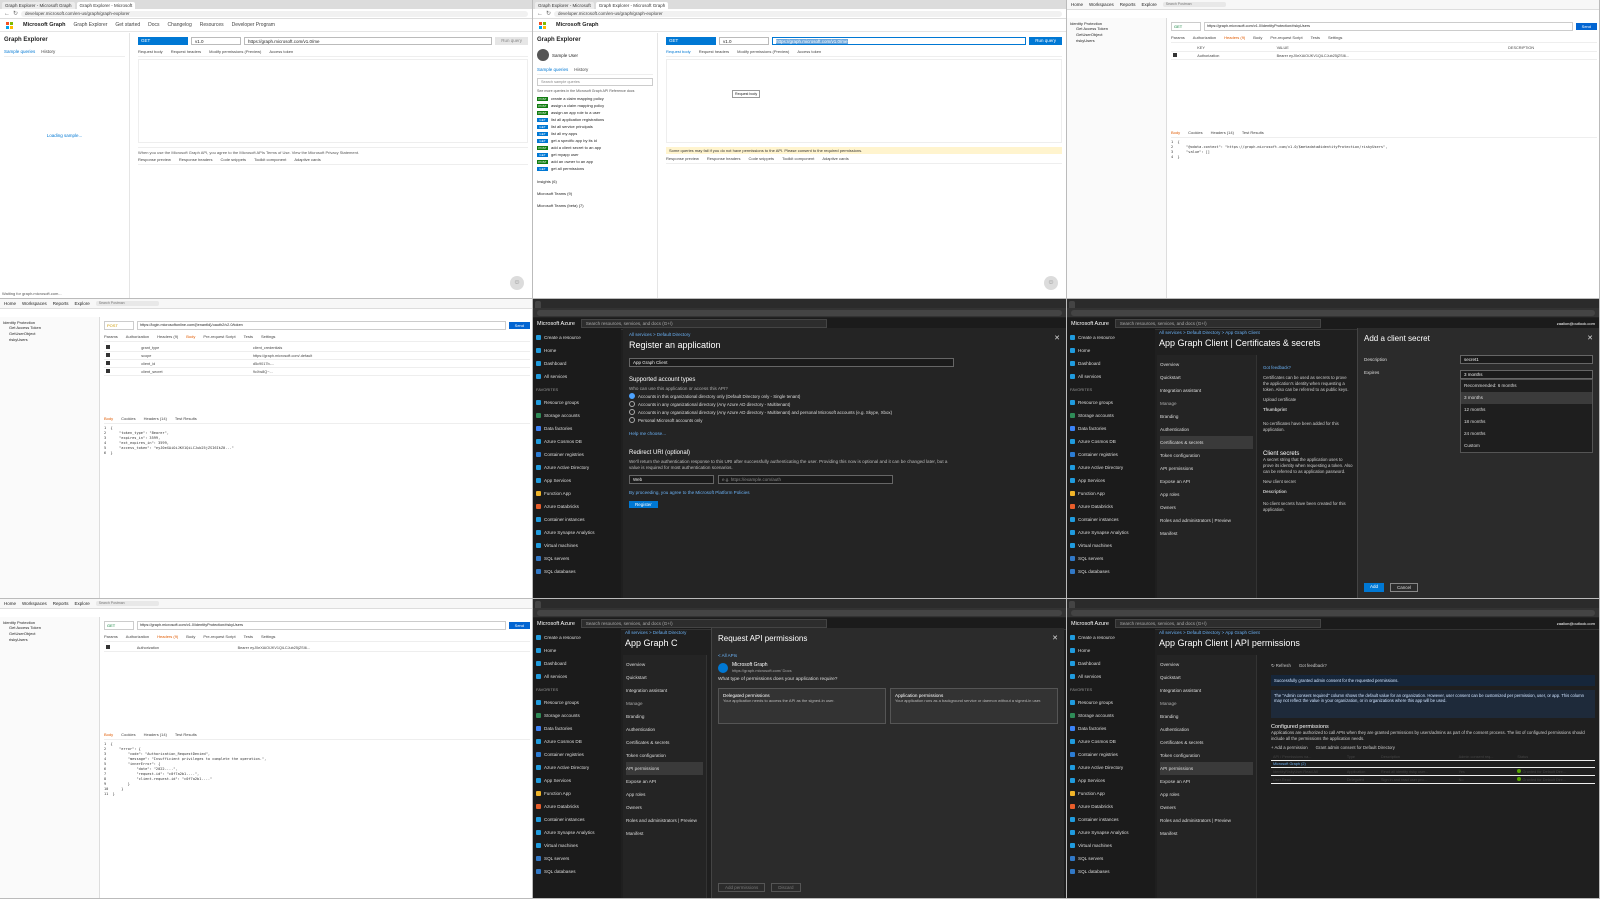  What do you see at coordinates (595, 133) in the screenshot?
I see `sample-query: GET list all my apps` at bounding box center [595, 133].